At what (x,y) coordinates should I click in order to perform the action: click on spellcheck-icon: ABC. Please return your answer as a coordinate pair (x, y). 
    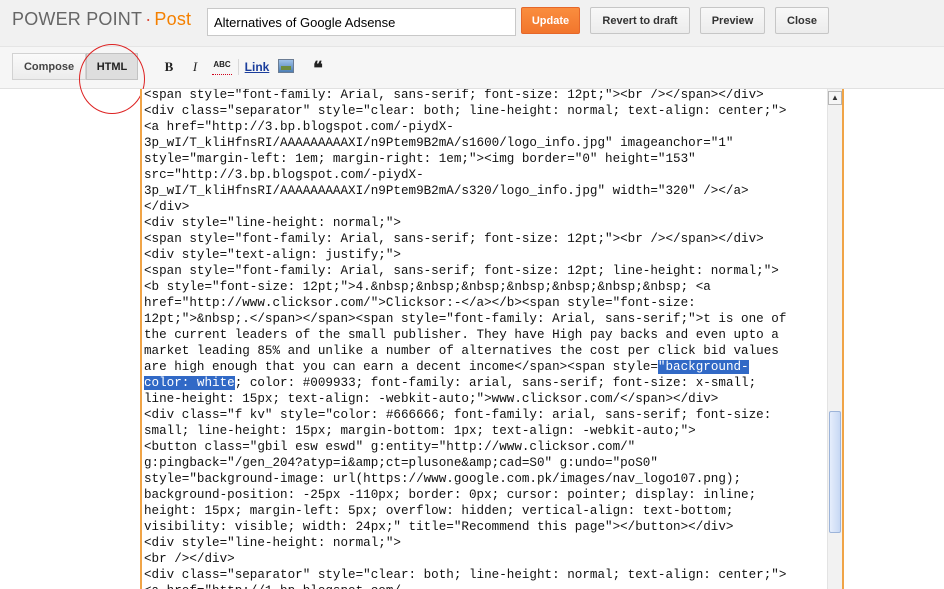
    Looking at the image, I should click on (222, 67).